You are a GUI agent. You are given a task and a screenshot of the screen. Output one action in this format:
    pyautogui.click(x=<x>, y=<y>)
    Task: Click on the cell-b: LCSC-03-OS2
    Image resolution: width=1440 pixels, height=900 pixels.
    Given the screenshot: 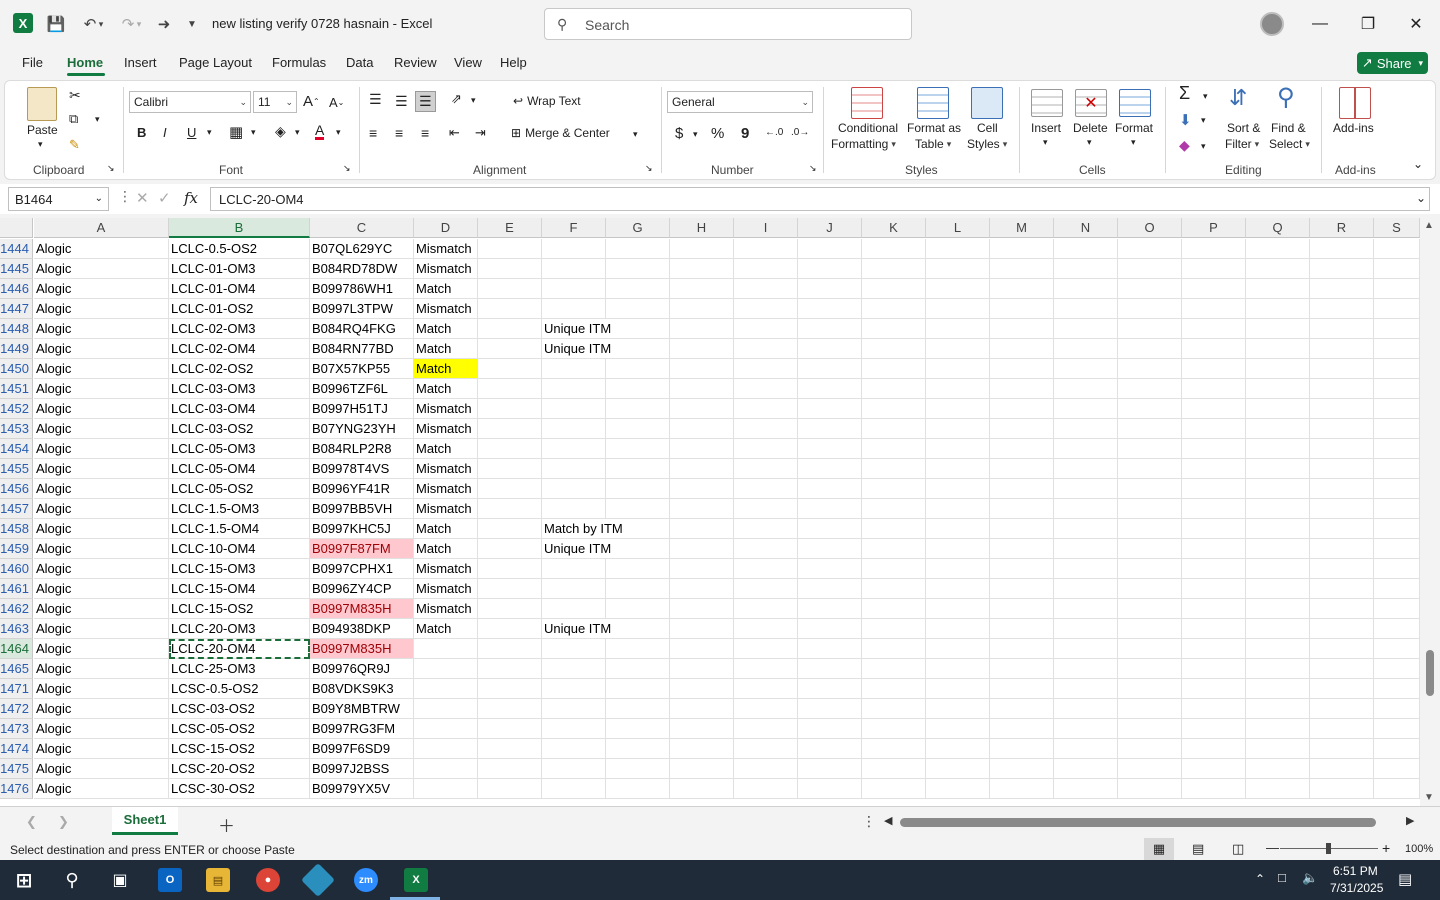 What is the action you would take?
    pyautogui.click(x=239, y=709)
    